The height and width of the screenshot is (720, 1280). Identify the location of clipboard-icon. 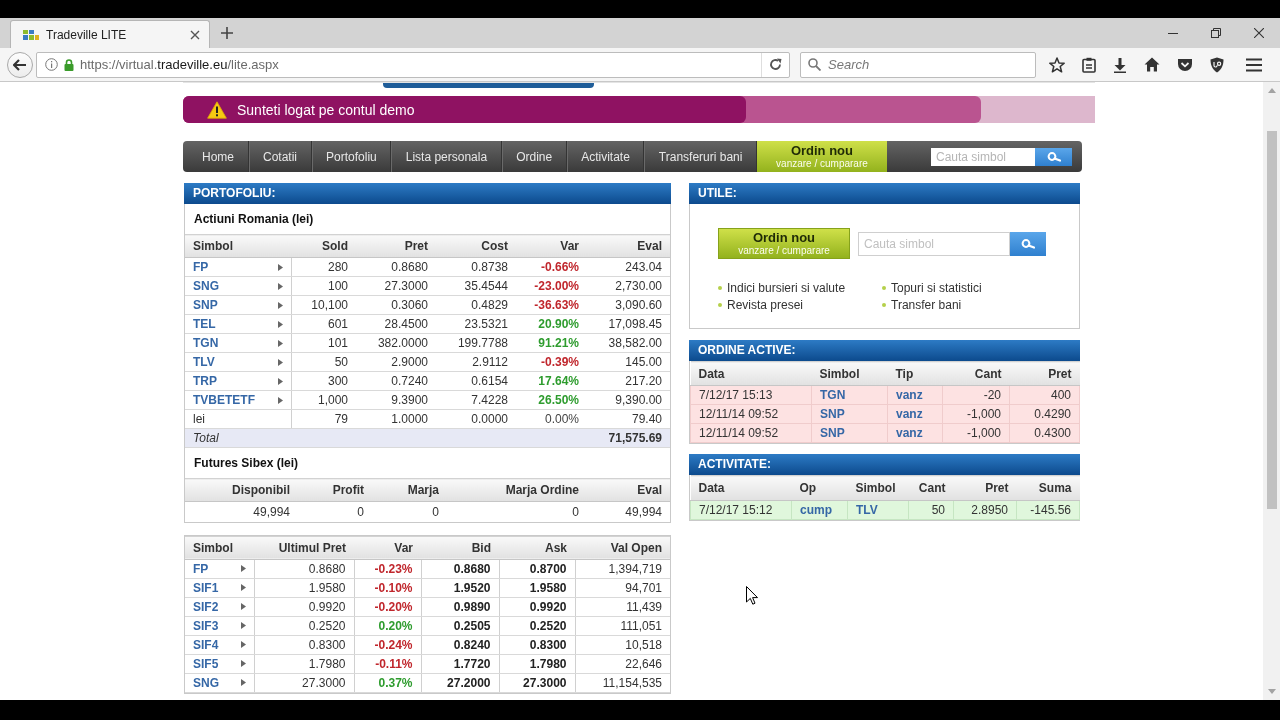
(1089, 64).